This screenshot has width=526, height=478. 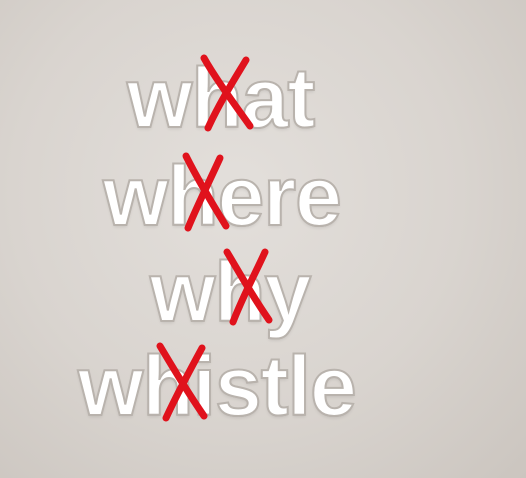 I want to click on word-whistle: w h istle, so click(x=217, y=386).